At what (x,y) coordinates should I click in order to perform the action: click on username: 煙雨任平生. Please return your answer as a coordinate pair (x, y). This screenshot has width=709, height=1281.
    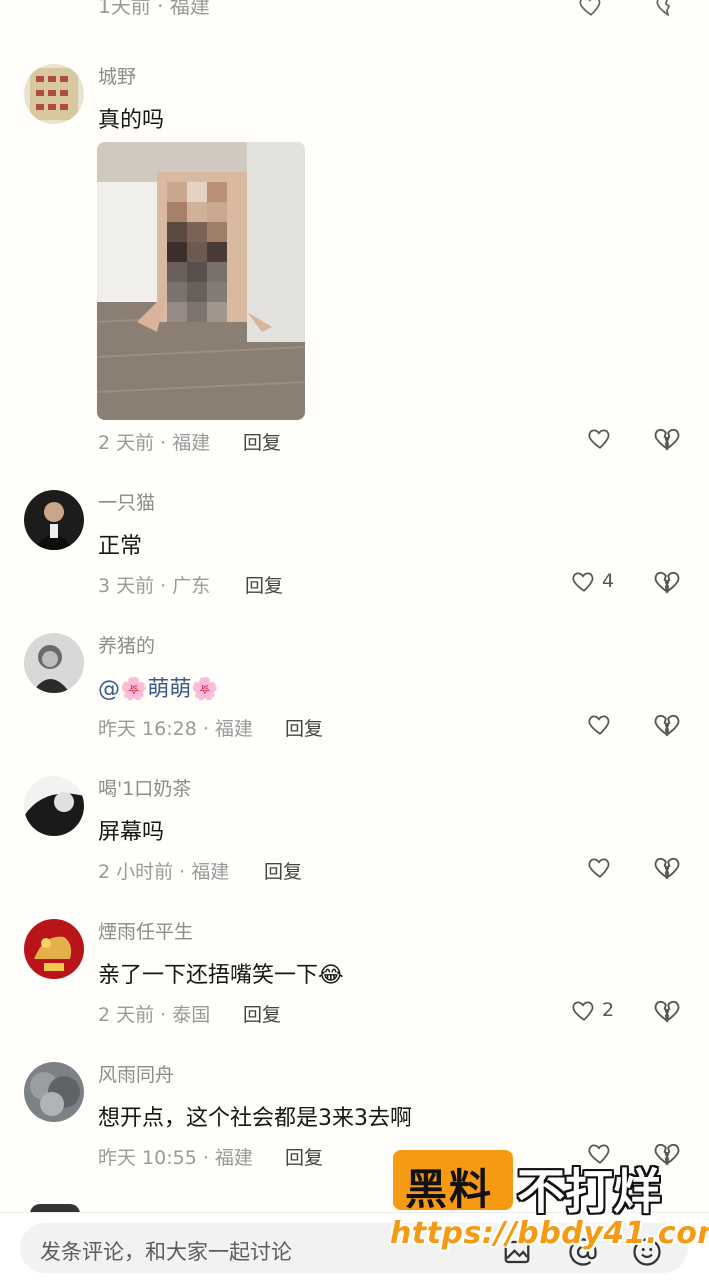
    Looking at the image, I should click on (145, 930).